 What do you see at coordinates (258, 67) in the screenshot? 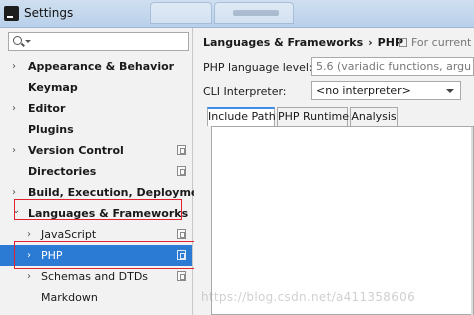
I see `php-language-level-label: PHP language level:` at bounding box center [258, 67].